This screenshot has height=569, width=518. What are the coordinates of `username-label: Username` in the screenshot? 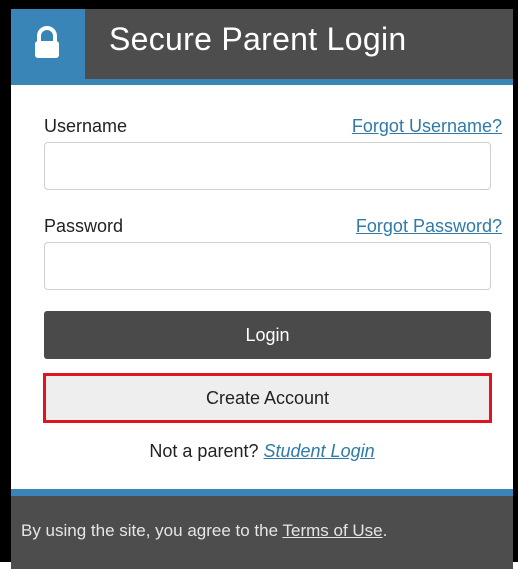 It's located at (86, 126).